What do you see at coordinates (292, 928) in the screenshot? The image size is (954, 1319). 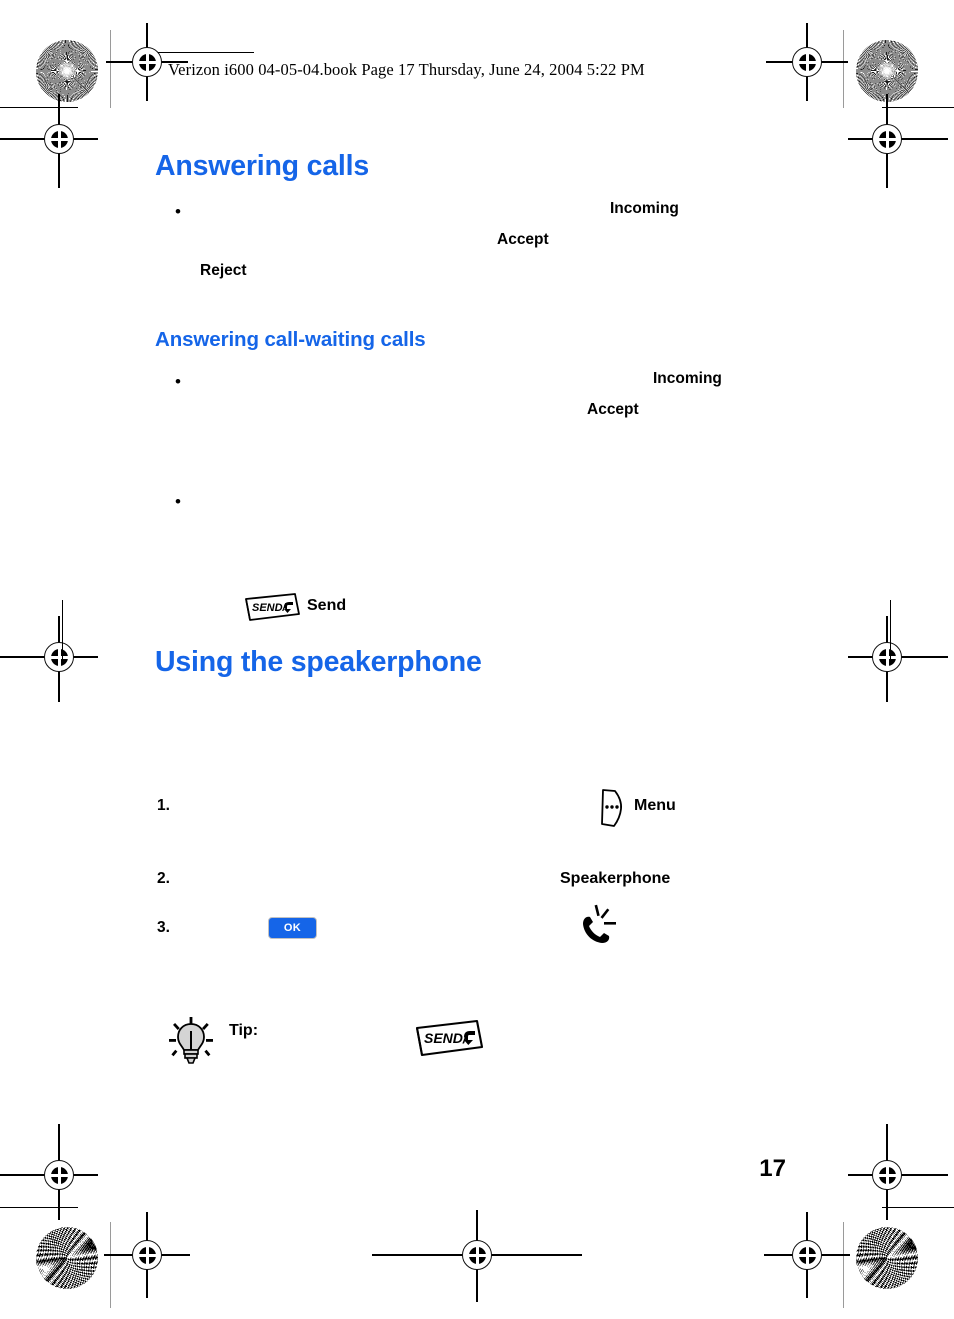 I see `ok-key-icon: OK` at bounding box center [292, 928].